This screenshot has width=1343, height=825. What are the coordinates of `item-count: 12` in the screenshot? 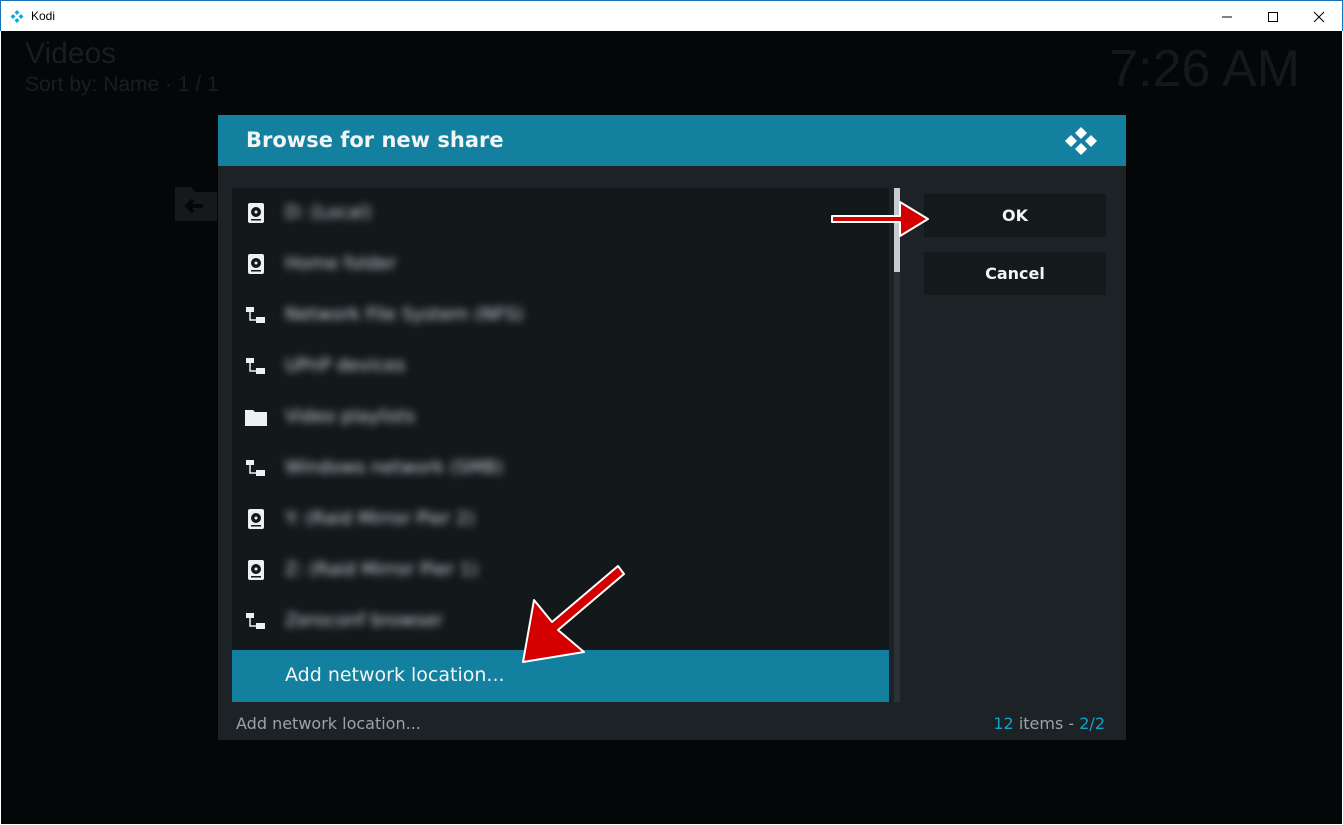 It's located at (1003, 723).